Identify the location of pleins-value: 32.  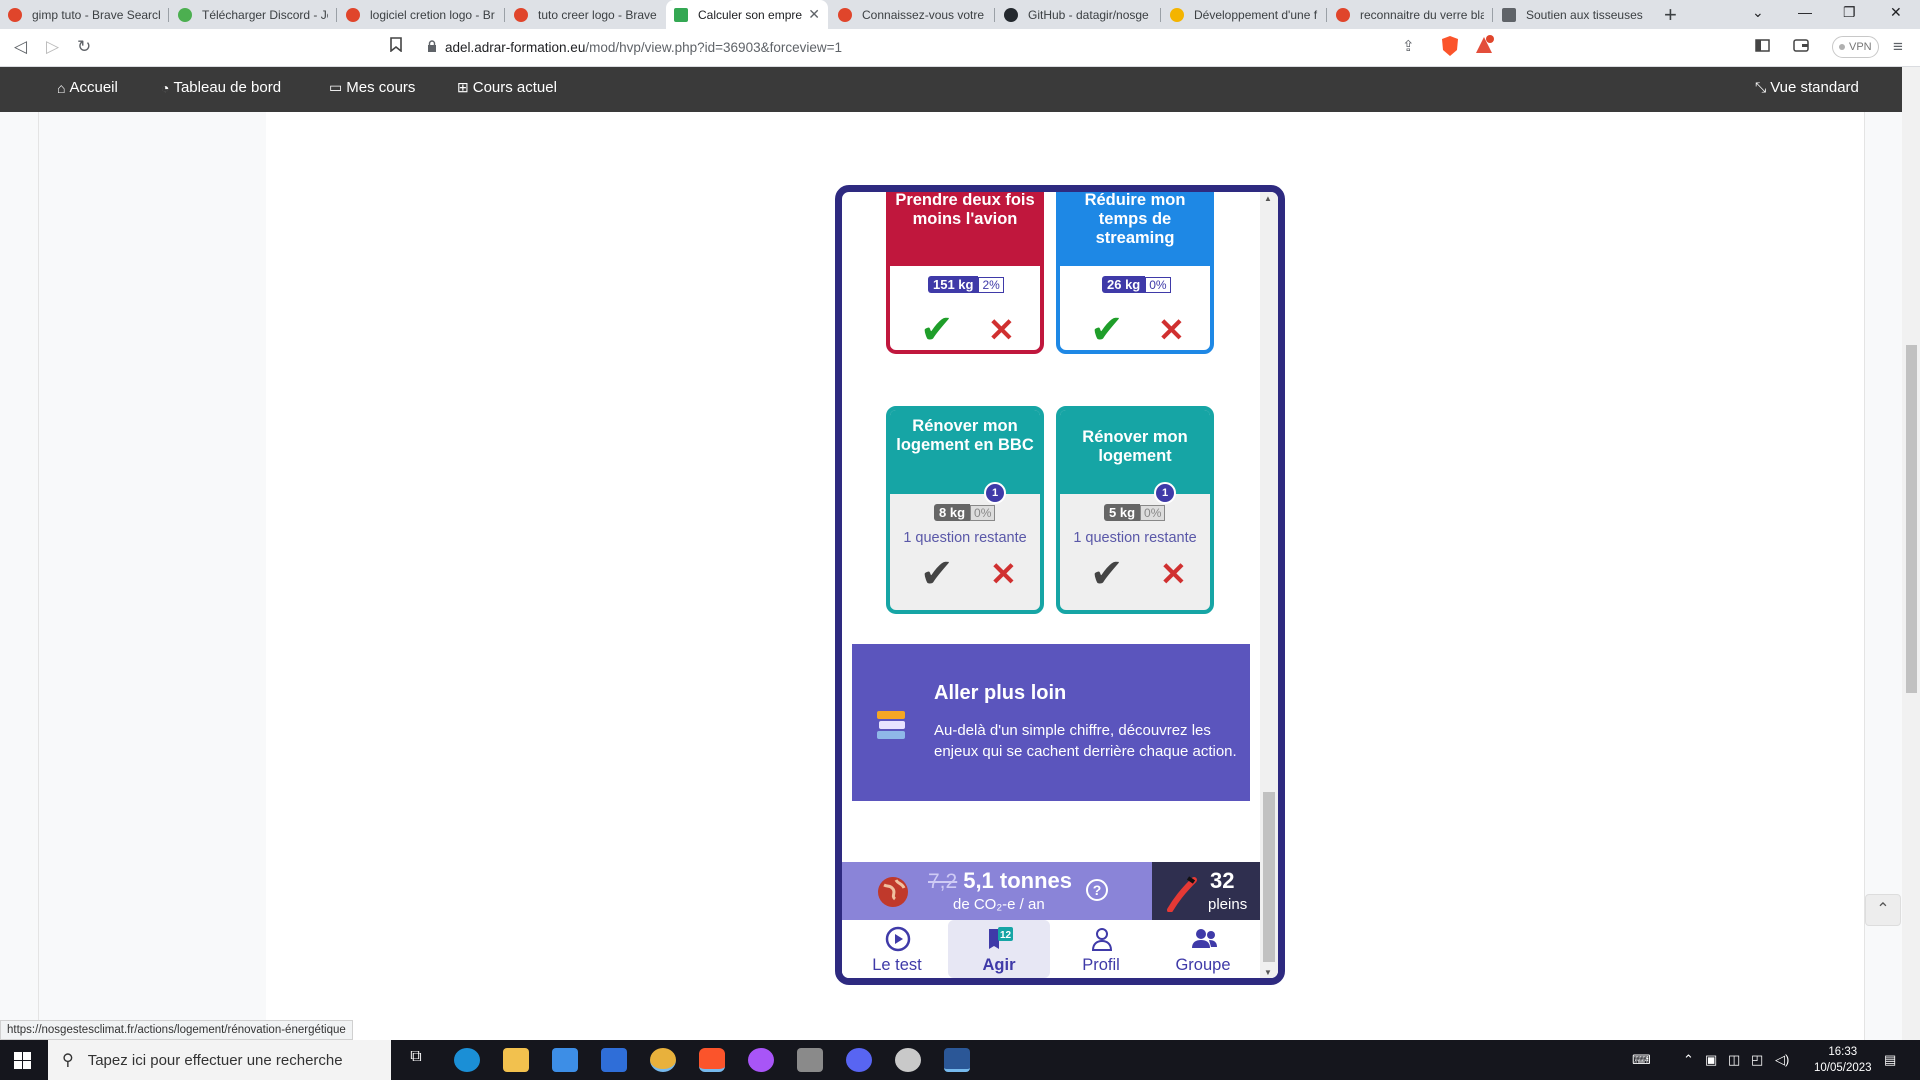
(1222, 880).